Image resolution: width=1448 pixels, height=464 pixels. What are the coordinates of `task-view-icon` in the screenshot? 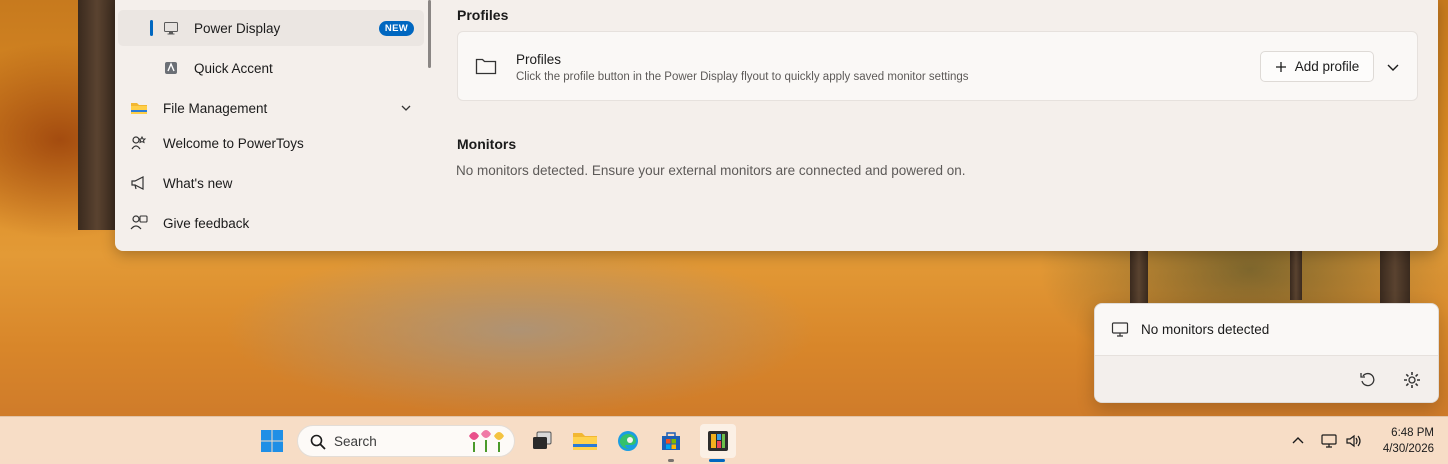 It's located at (542, 440).